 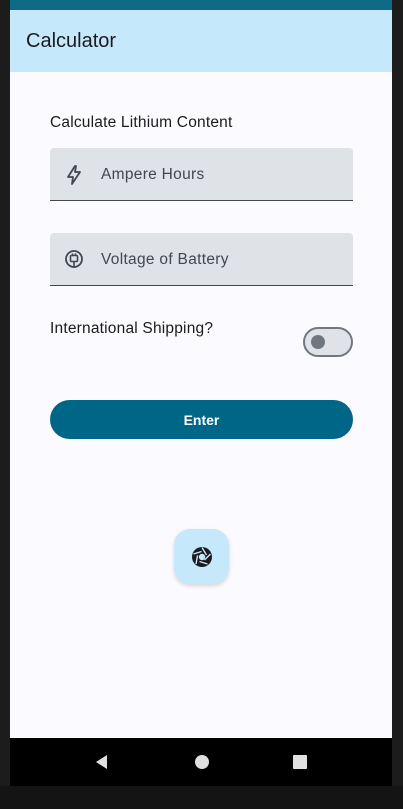 I want to click on system-nav-bar, so click(x=201, y=762).